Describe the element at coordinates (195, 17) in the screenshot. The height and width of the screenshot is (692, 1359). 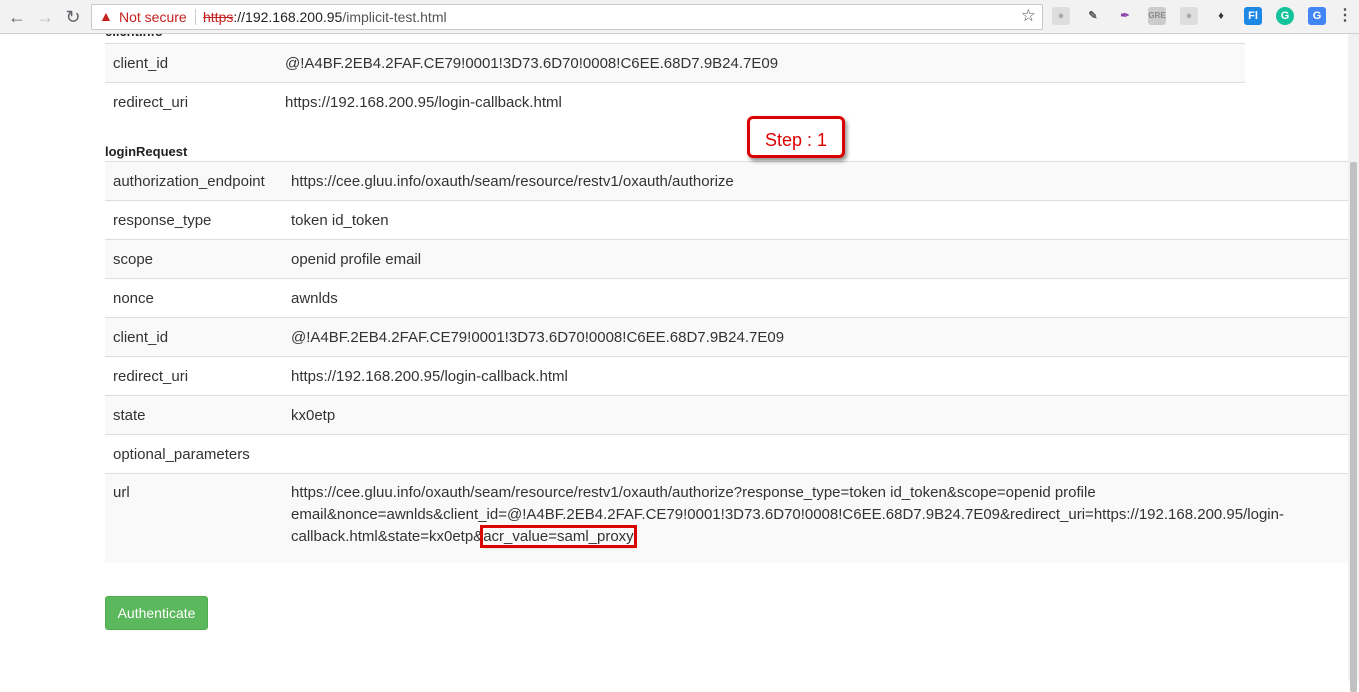
I see `divider` at that location.